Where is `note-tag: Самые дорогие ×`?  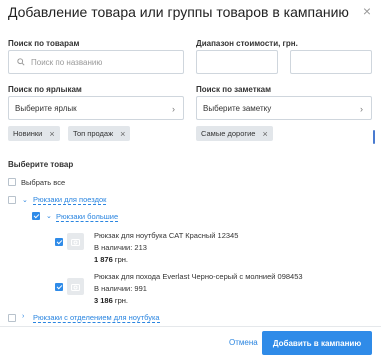 note-tag: Самые дорогие × is located at coordinates (234, 133).